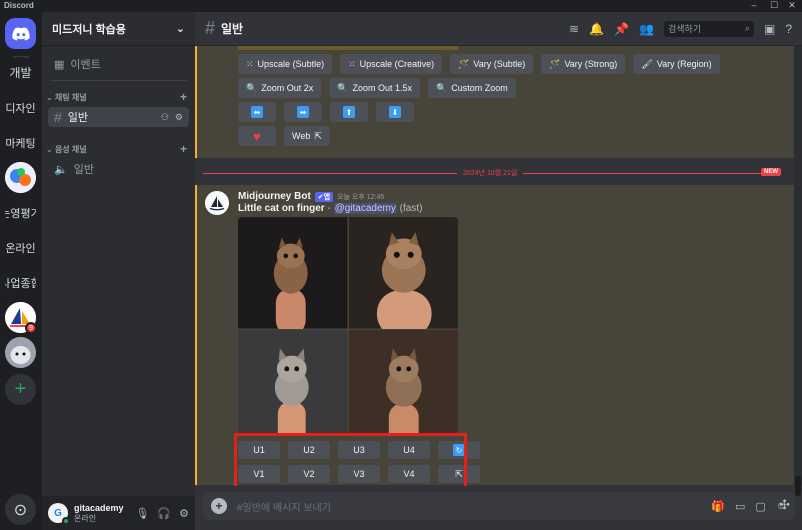  What do you see at coordinates (20, 177) in the screenshot?
I see `server-logo` at bounding box center [20, 177].